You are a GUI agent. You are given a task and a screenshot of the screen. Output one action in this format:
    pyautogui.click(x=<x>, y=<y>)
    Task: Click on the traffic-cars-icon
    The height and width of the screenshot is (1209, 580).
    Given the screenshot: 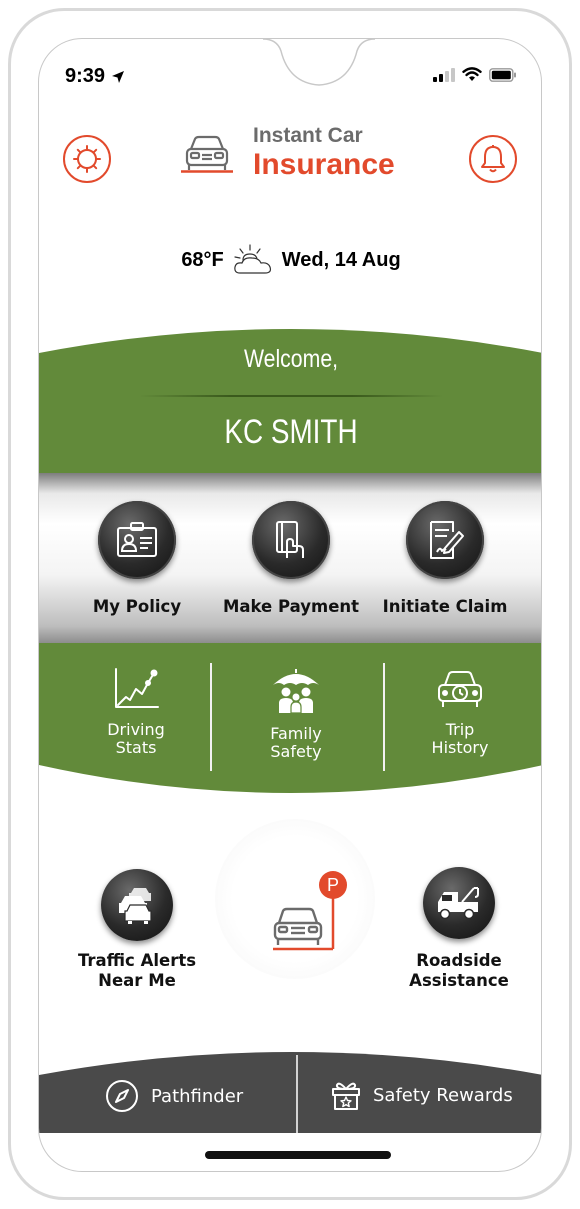 What is the action you would take?
    pyautogui.click(x=135, y=906)
    